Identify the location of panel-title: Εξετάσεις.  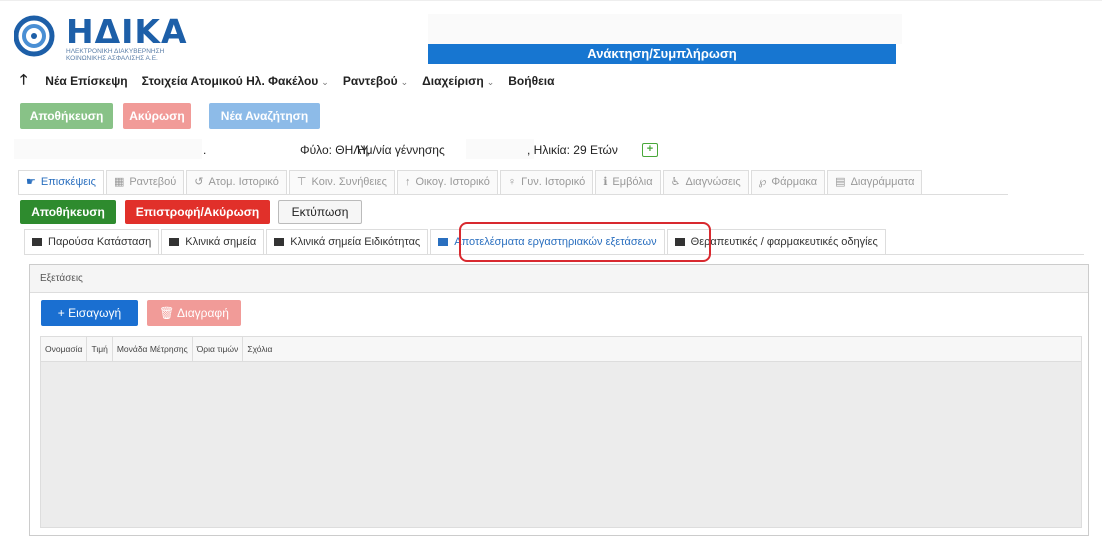
(559, 279).